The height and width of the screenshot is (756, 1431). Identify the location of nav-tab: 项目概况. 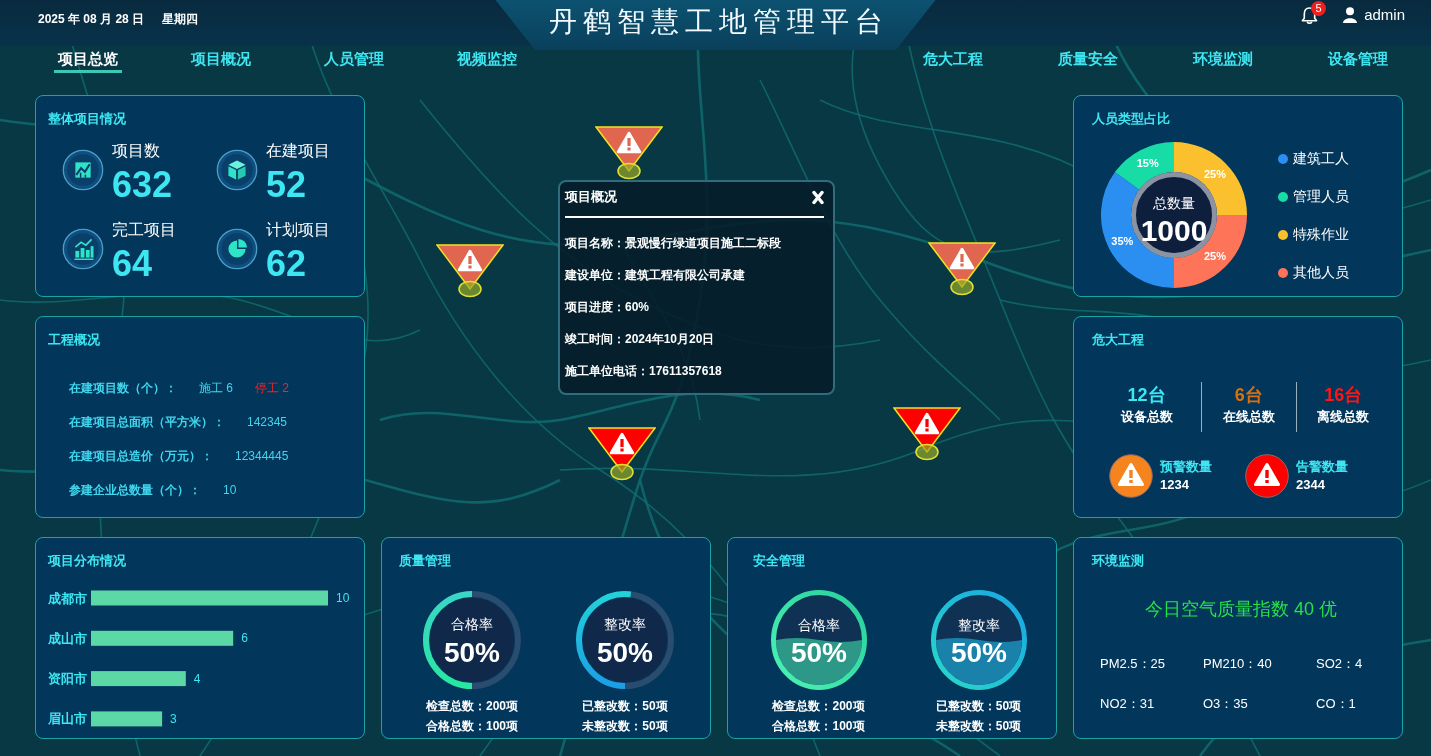
(221, 59).